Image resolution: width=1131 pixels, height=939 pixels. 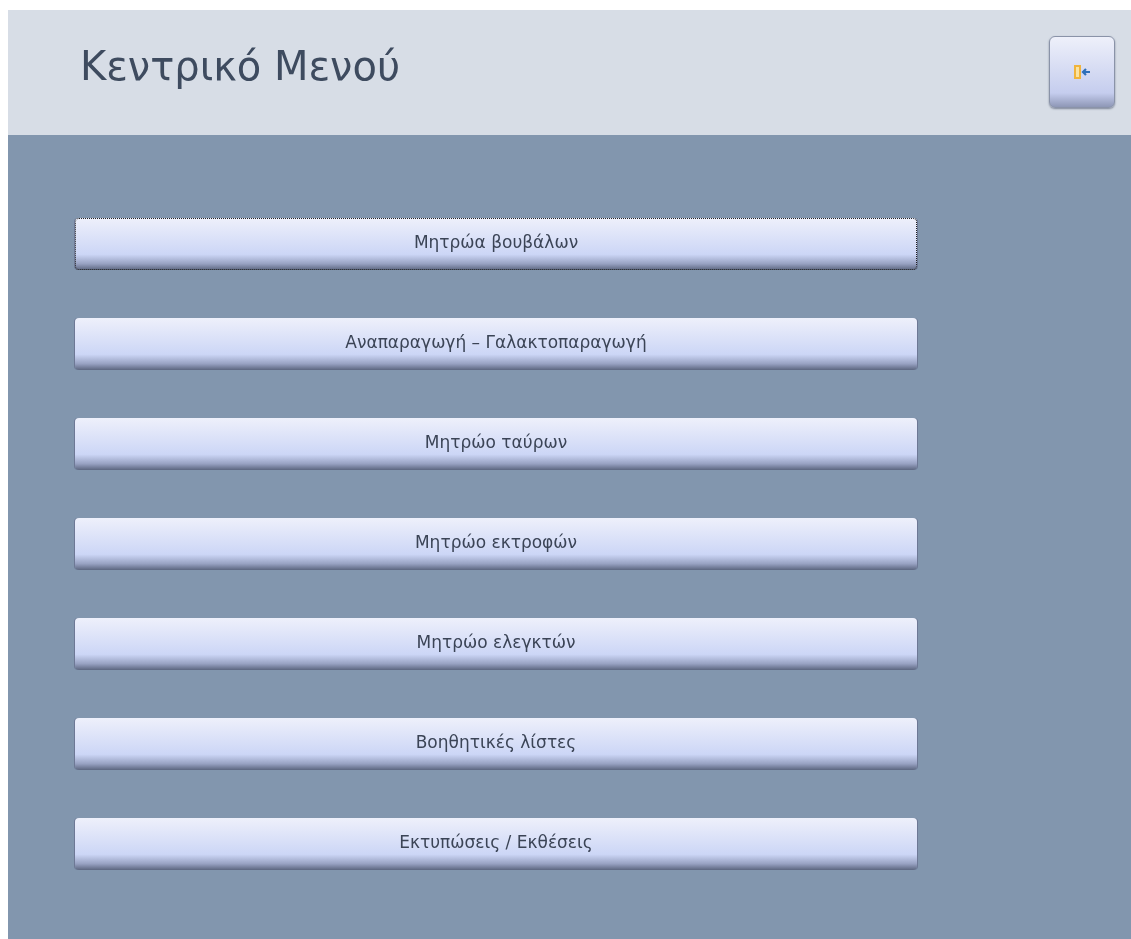 What do you see at coordinates (496, 544) in the screenshot?
I see `menu-button: Μητρώο εκτροφών` at bounding box center [496, 544].